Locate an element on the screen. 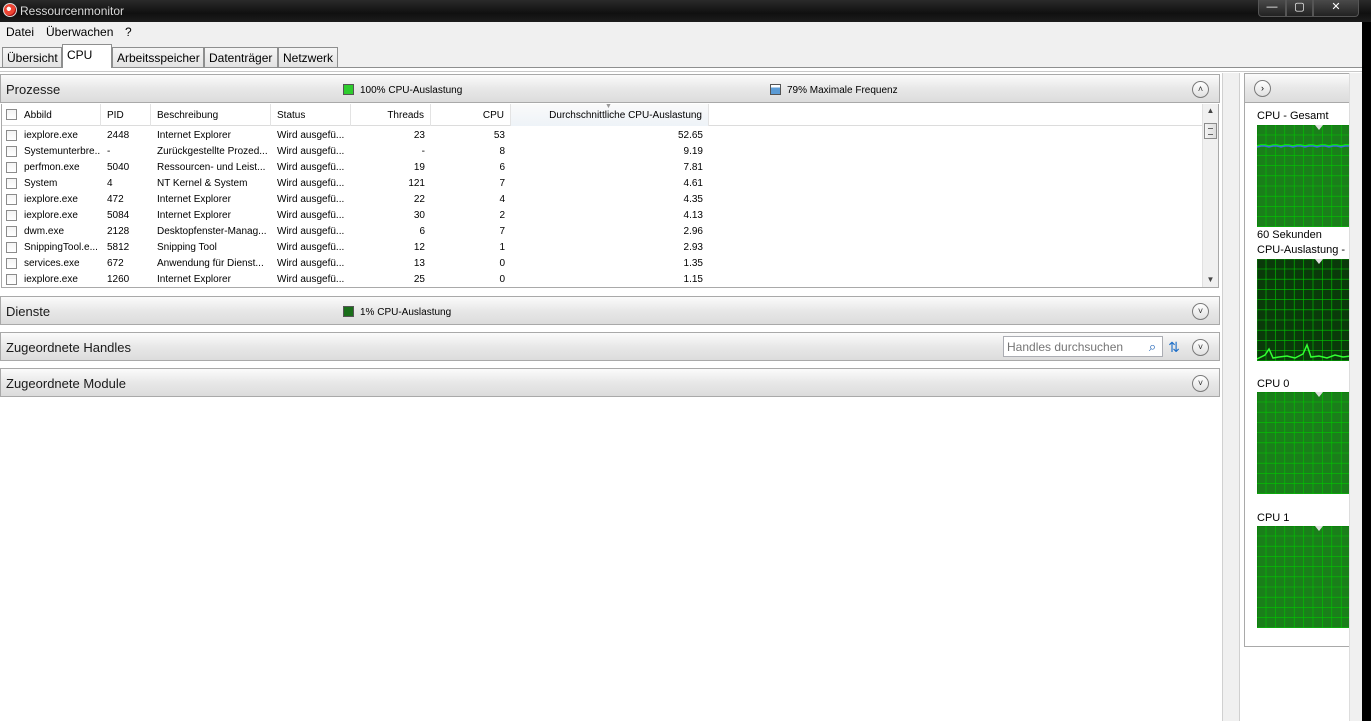 The width and height of the screenshot is (1371, 721). graph-pane-scrollbar is located at coordinates (1355, 397).